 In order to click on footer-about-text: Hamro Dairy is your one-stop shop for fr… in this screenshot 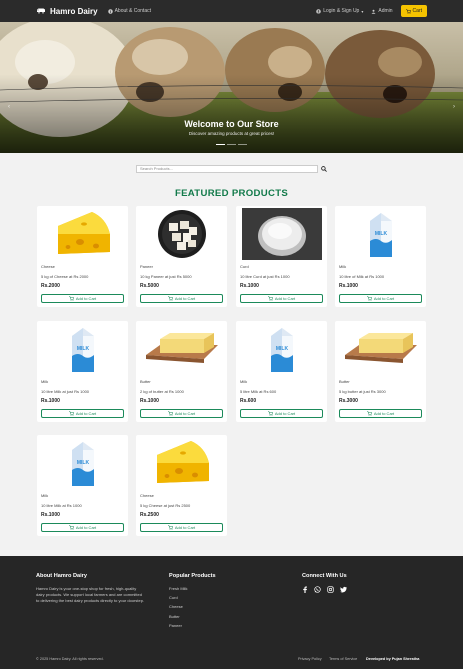, I will do `click(90, 594)`.